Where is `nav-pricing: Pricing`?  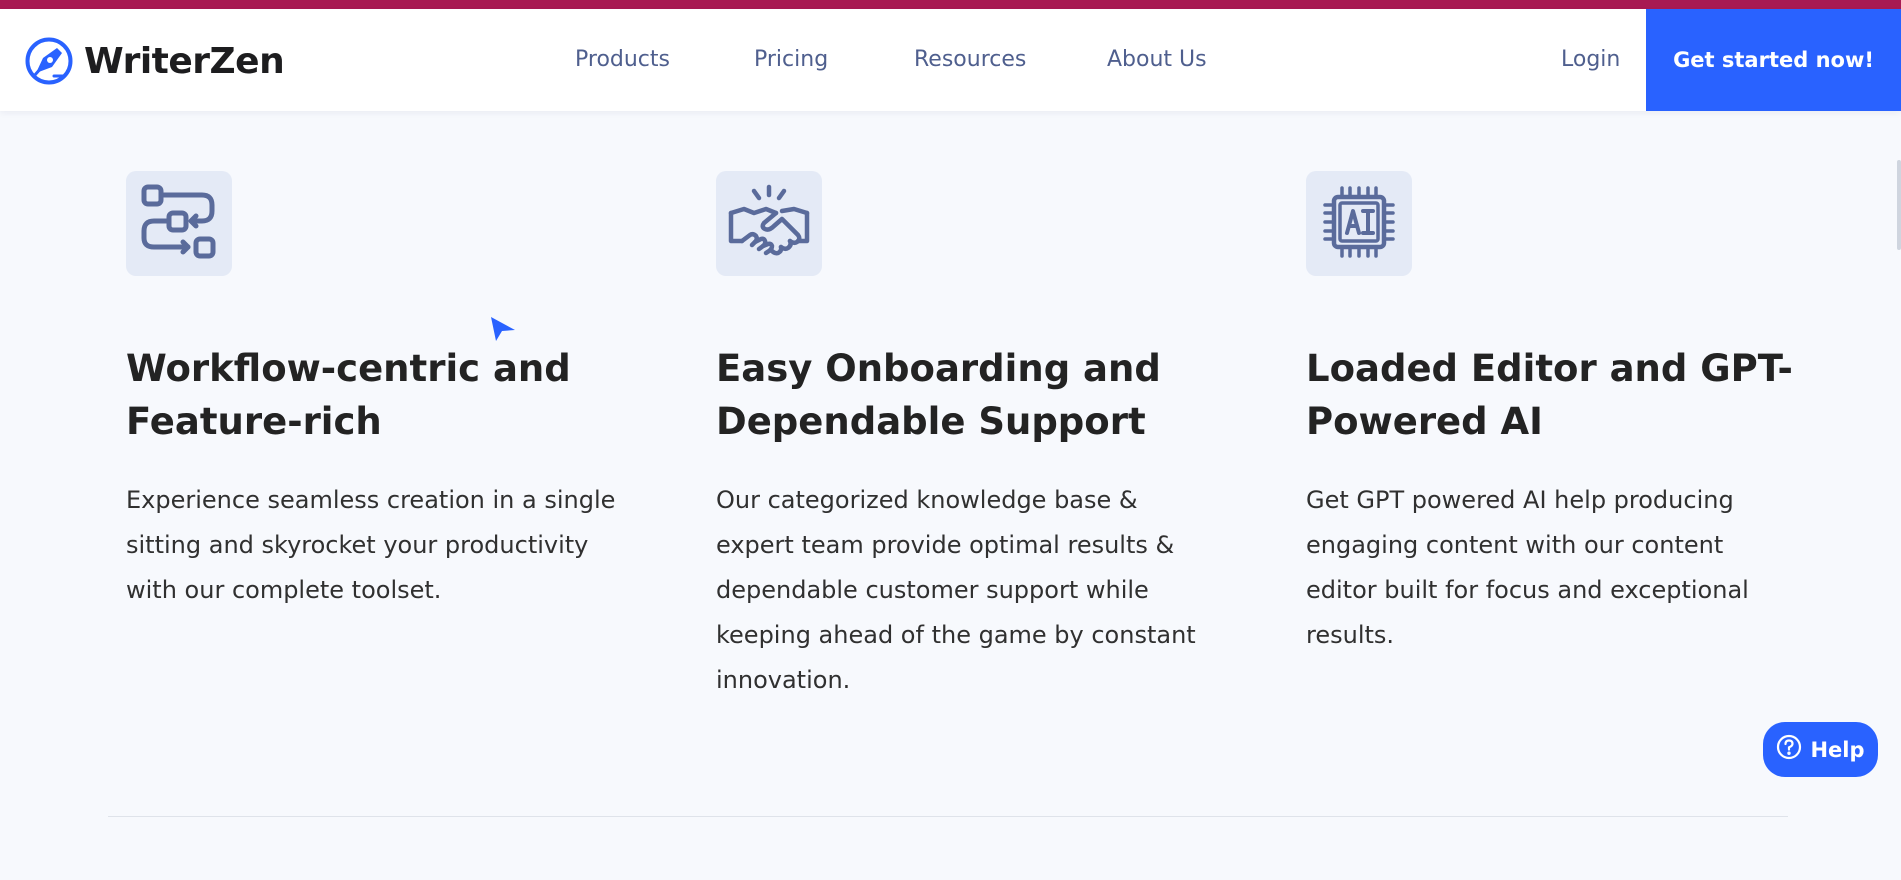
nav-pricing: Pricing is located at coordinates (791, 59).